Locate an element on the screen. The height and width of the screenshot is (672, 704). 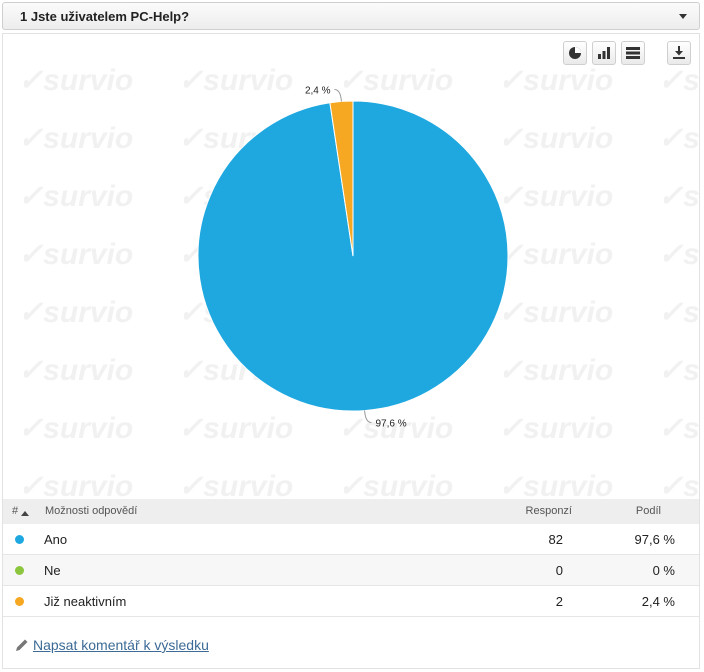
table-row: Ne 0 0 % is located at coordinates (351, 570).